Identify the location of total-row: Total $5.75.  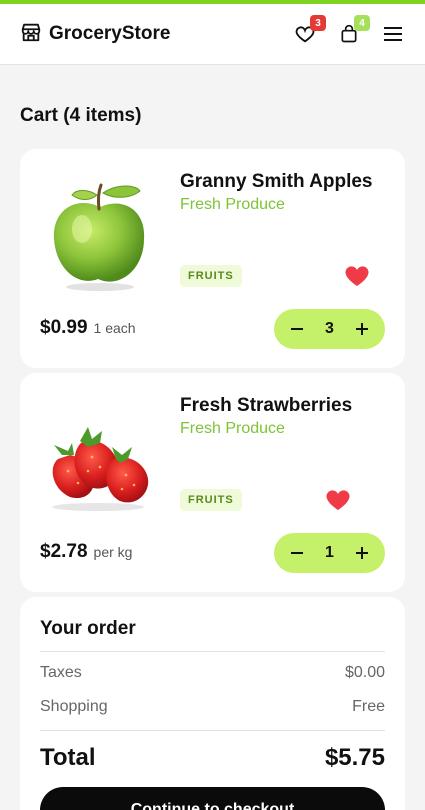
(212, 758).